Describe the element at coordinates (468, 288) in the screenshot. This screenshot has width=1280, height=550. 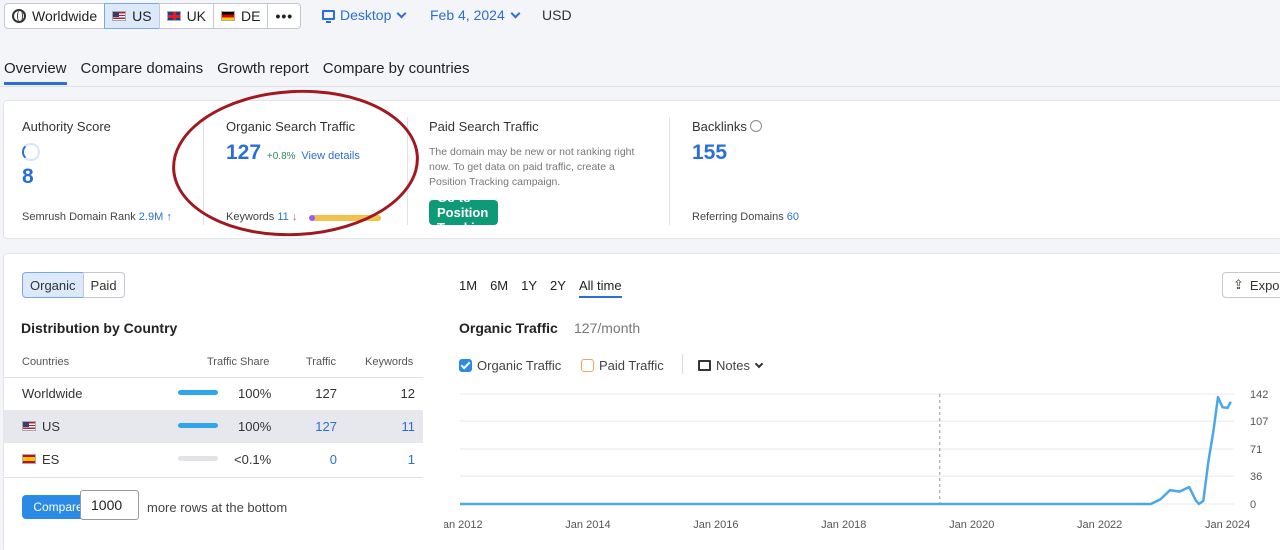
I see `period-1m: 1M` at that location.